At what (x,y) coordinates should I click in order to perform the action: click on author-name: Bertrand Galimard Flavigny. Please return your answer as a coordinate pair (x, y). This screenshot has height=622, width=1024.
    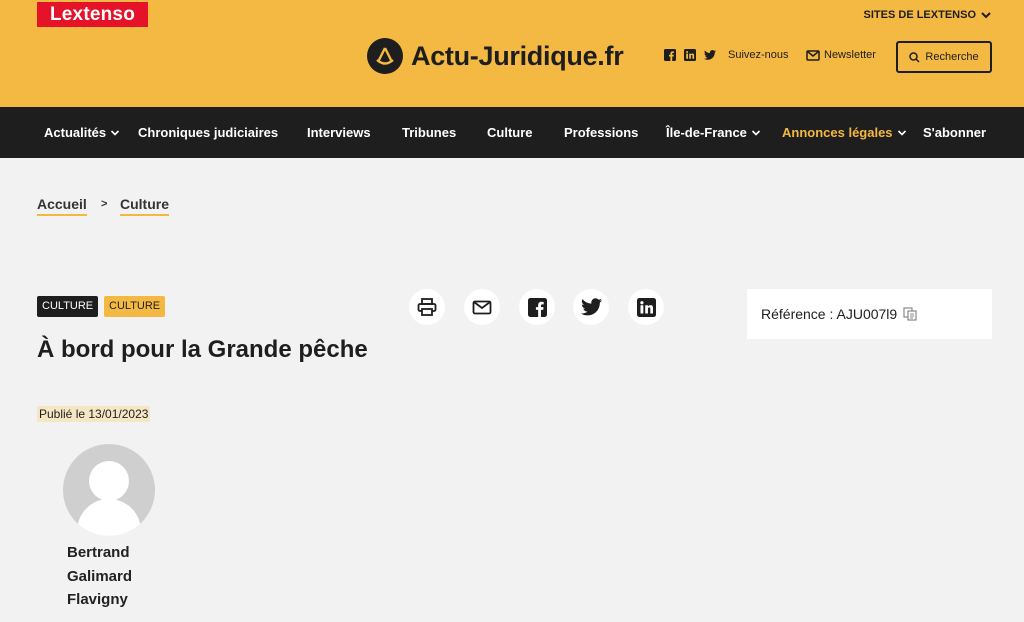
    Looking at the image, I should click on (117, 576).